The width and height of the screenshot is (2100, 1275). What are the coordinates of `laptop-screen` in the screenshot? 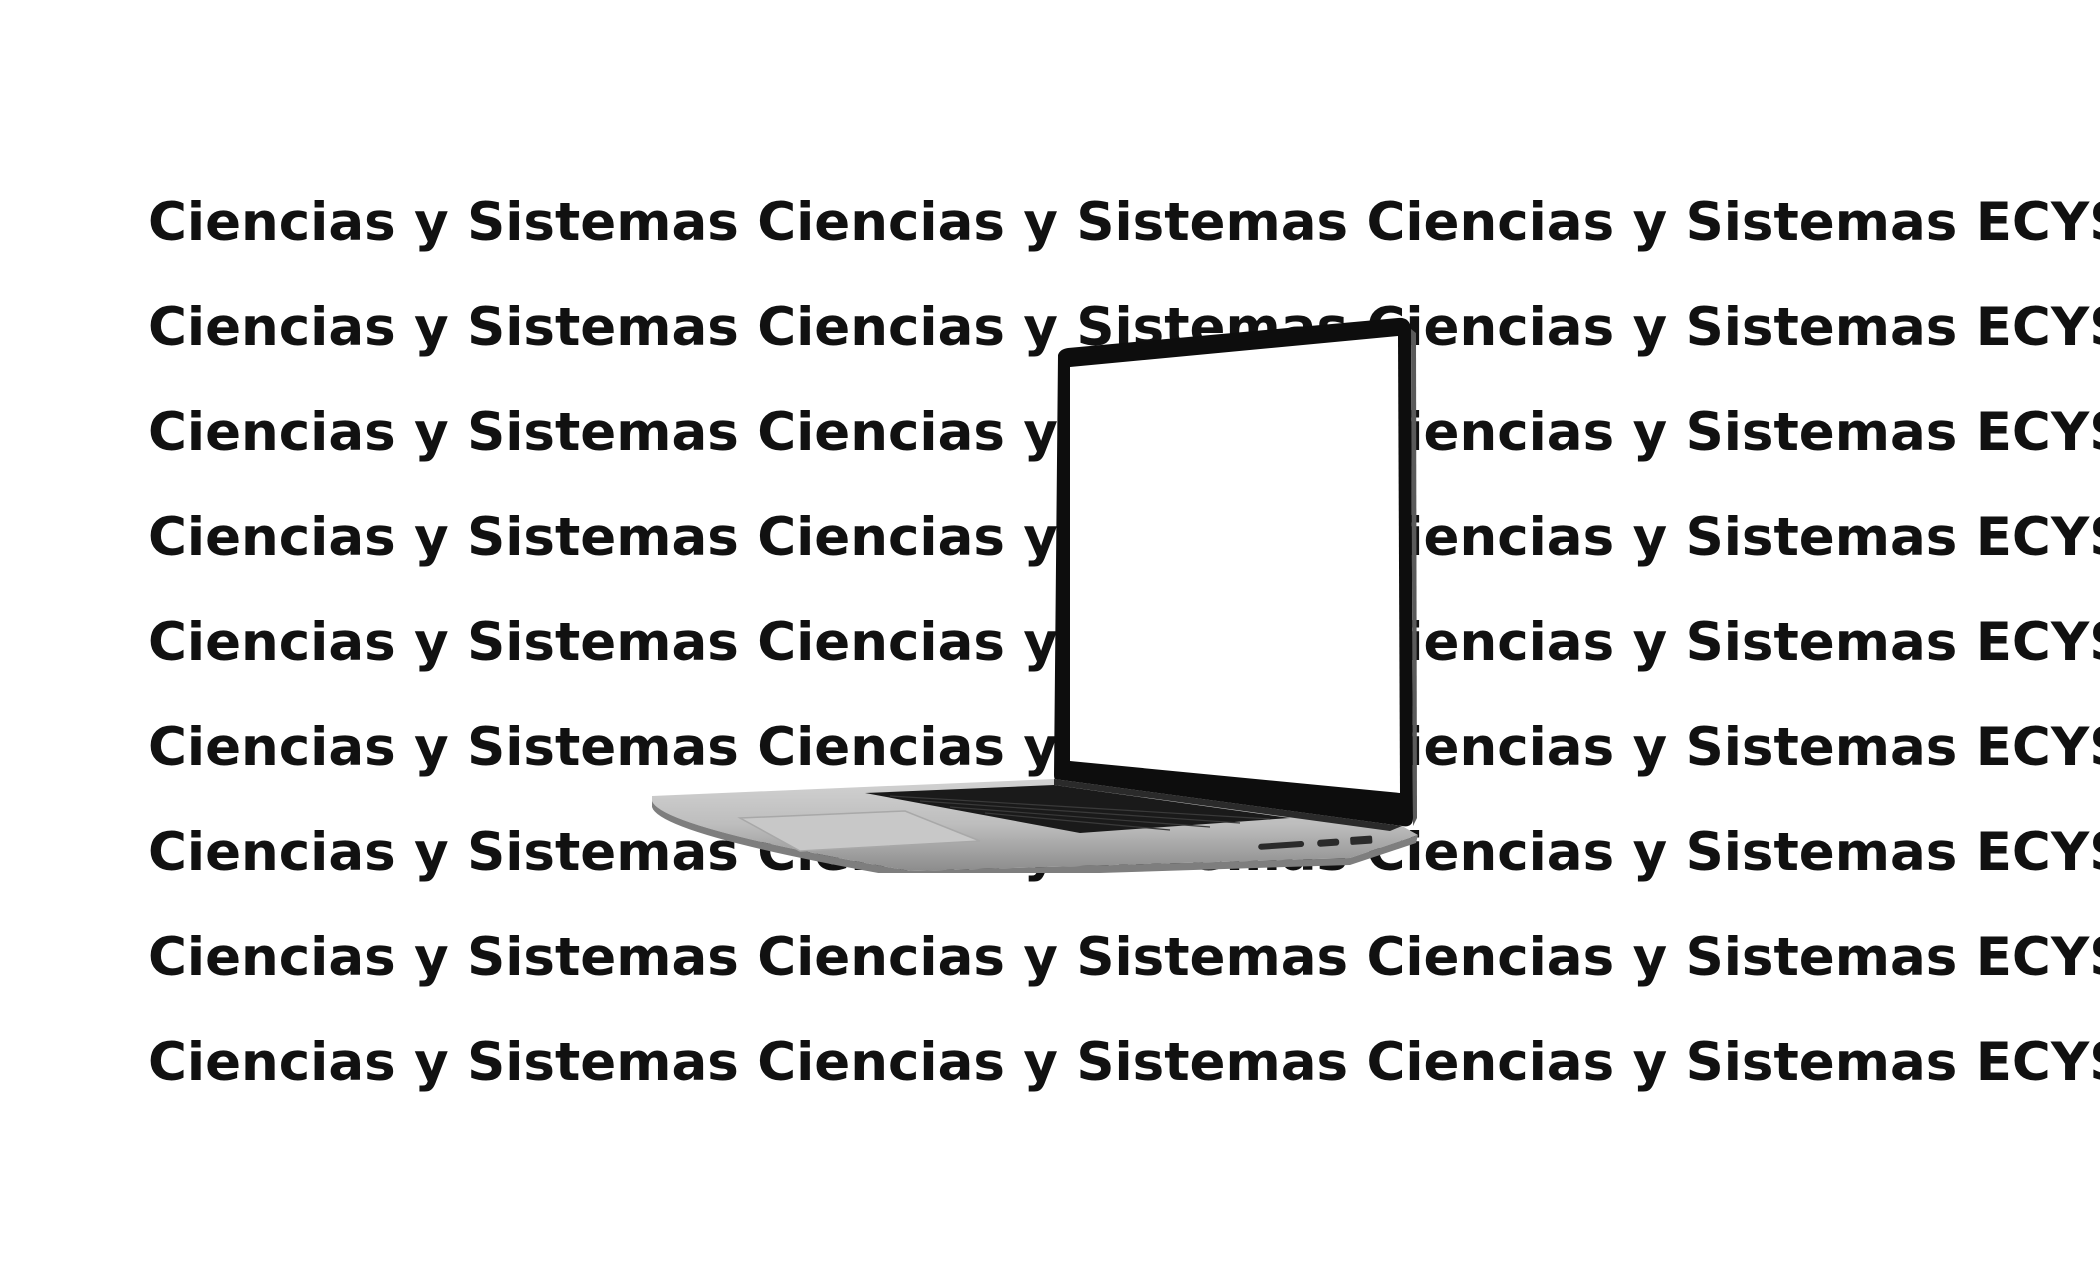 It's located at (1235, 572).